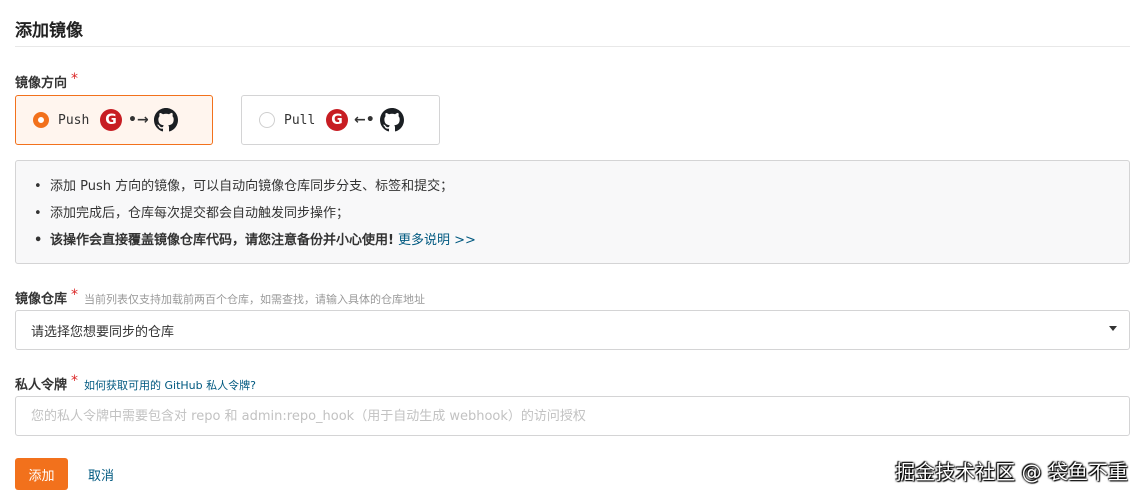 The height and width of the screenshot is (504, 1144). I want to click on page-title: 添加镜像, so click(49, 31).